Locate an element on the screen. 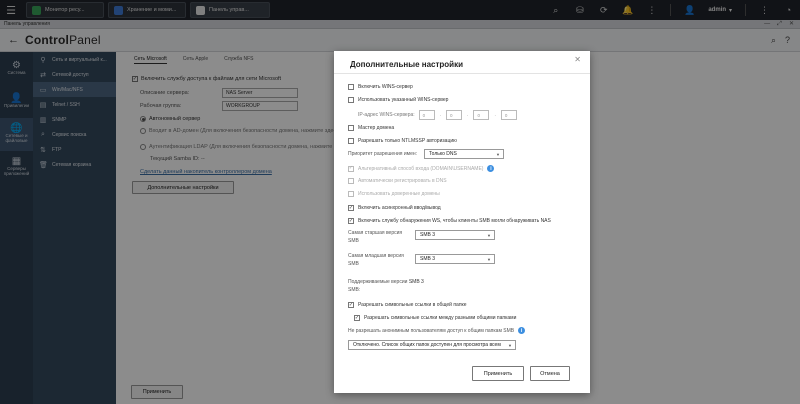 The image size is (800, 404). name-resolution-label: Приоритет разрешения имен: is located at coordinates (383, 154).